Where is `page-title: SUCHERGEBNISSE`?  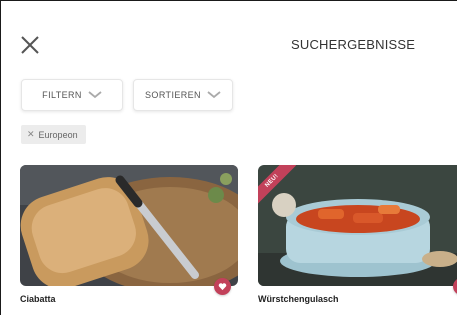 page-title: SUCHERGEBNISSE is located at coordinates (353, 44).